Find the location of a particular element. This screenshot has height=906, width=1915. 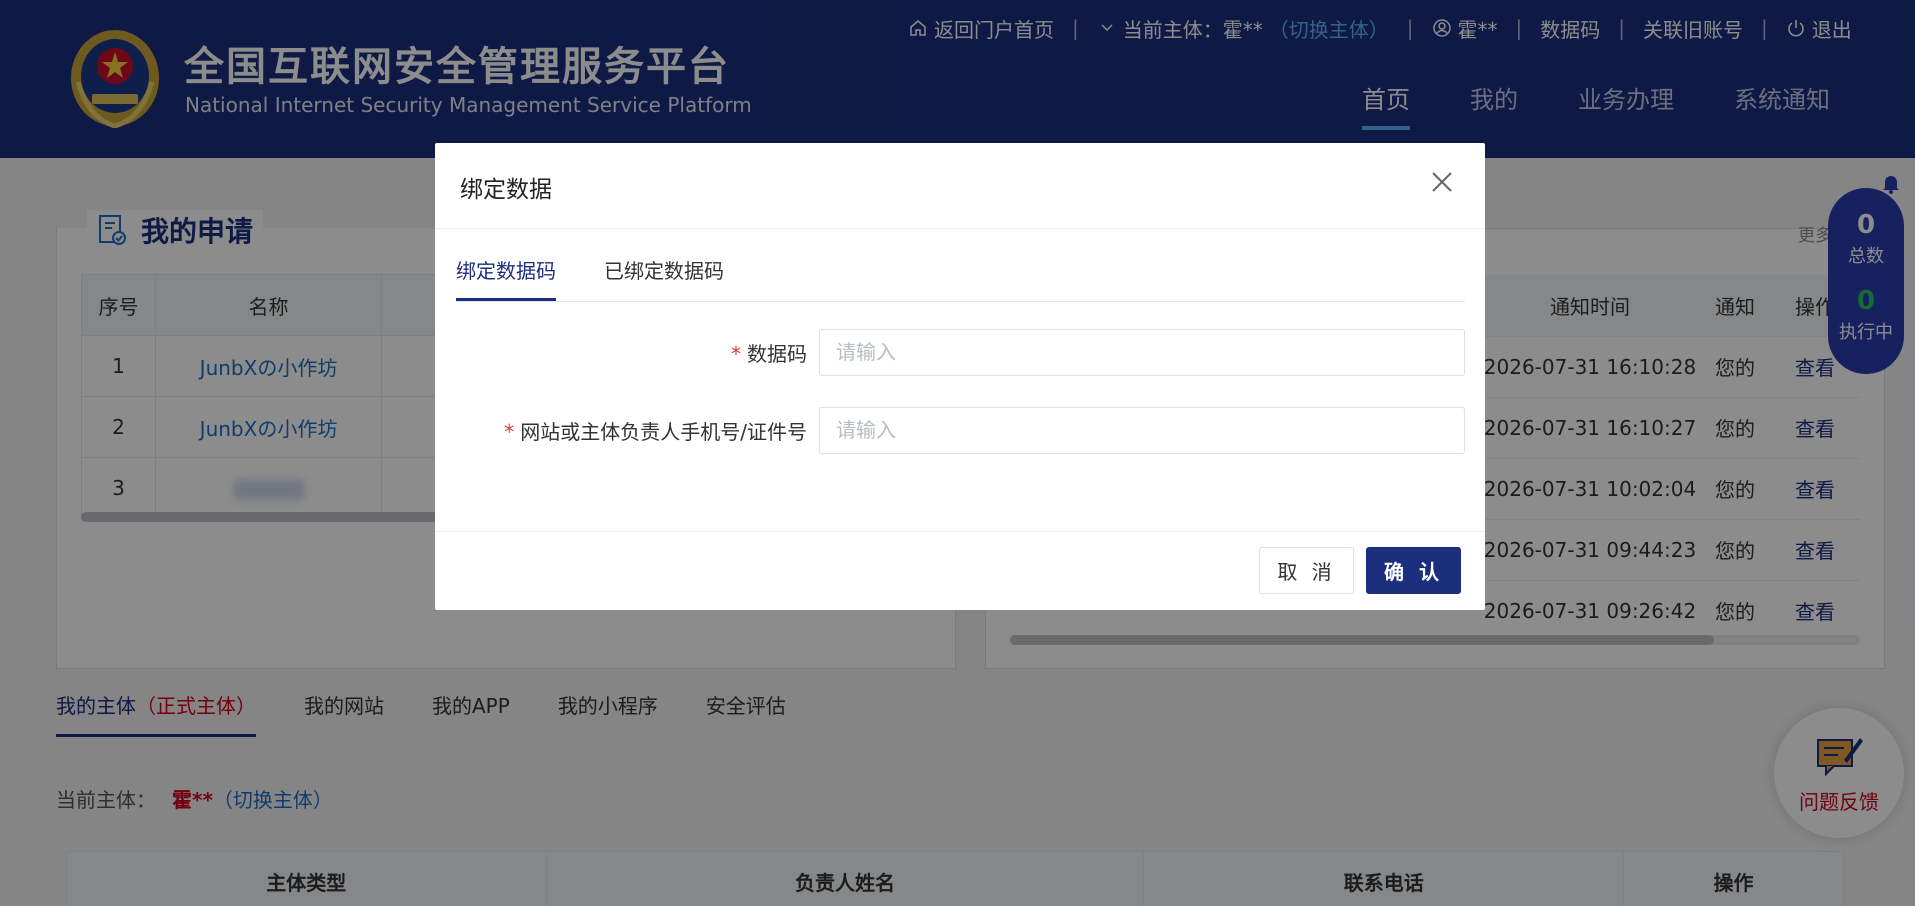

phone-id-row: * 网站或主体负责人手机号/证件号 is located at coordinates (950, 430).